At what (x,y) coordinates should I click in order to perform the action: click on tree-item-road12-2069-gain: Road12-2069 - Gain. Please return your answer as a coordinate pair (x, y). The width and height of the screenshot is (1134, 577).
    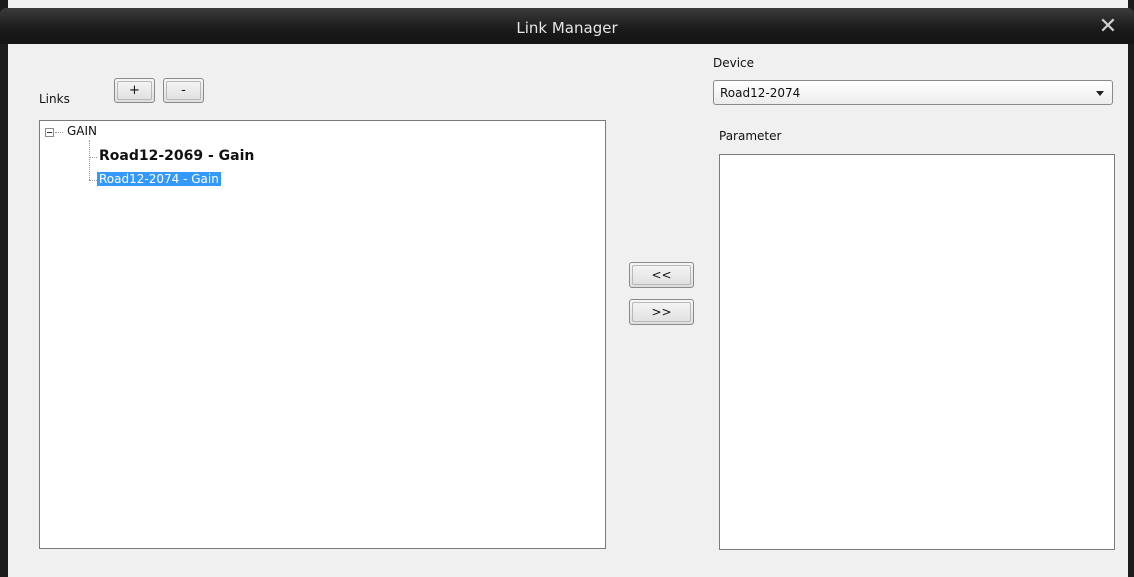
    Looking at the image, I should click on (176, 156).